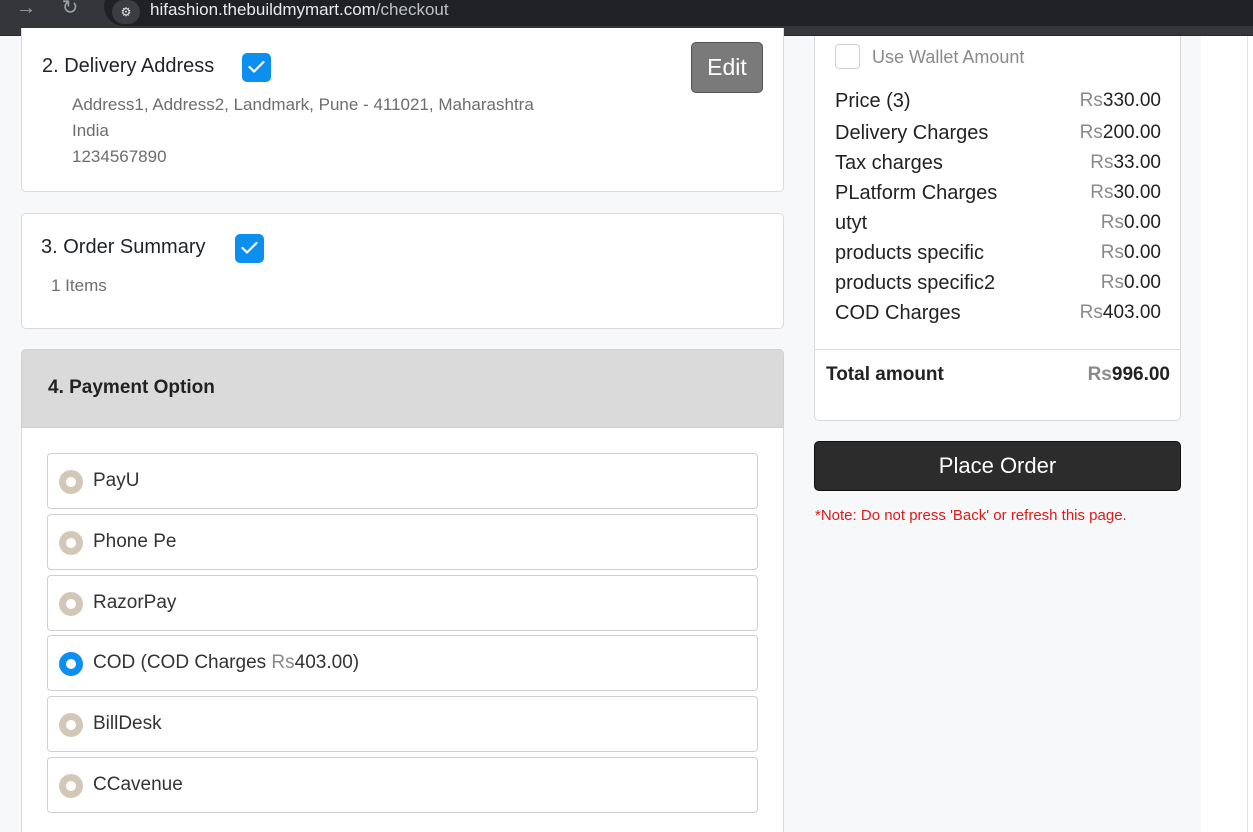 The image size is (1253, 832). What do you see at coordinates (1125, 192) in the screenshot?
I see `price-row-value: Rs30.00` at bounding box center [1125, 192].